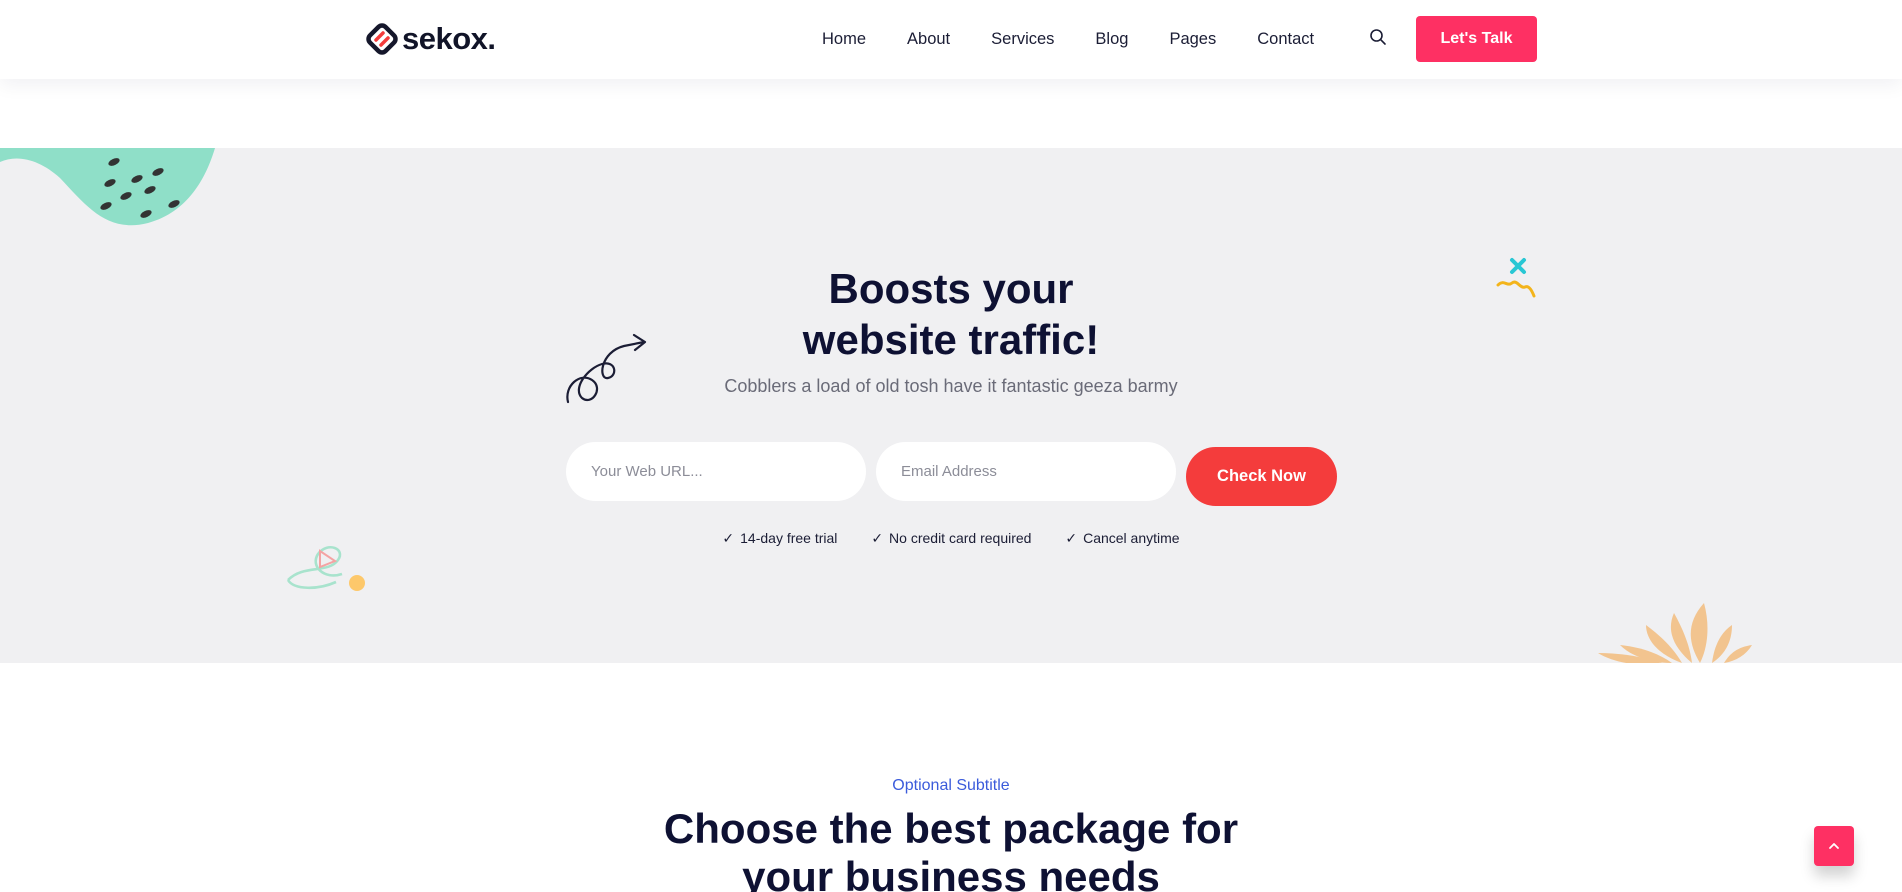 The image size is (1902, 892). I want to click on feature-item: ✓ 14-day free trial, so click(779, 538).